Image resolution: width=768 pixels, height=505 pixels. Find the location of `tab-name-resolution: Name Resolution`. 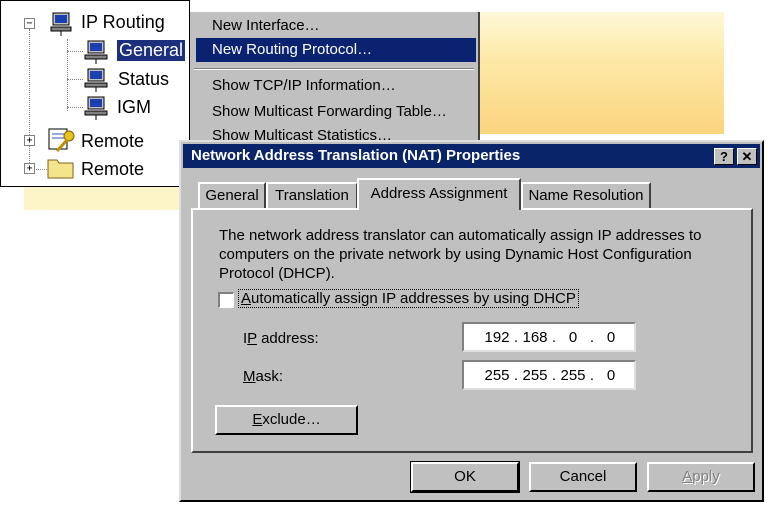

tab-name-resolution: Name Resolution is located at coordinates (586, 195).